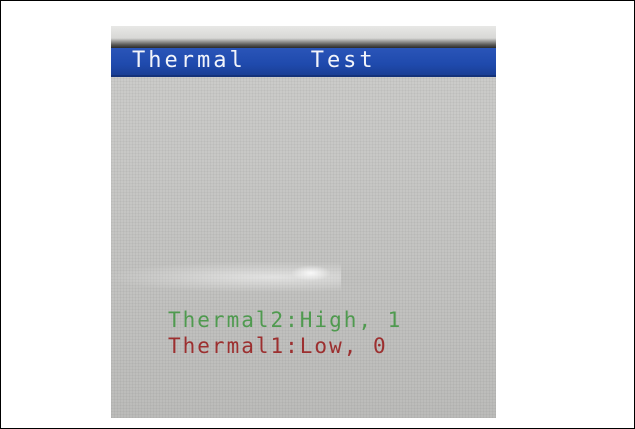 The height and width of the screenshot is (429, 635). I want to click on window-title: Thermal Test, so click(254, 60).